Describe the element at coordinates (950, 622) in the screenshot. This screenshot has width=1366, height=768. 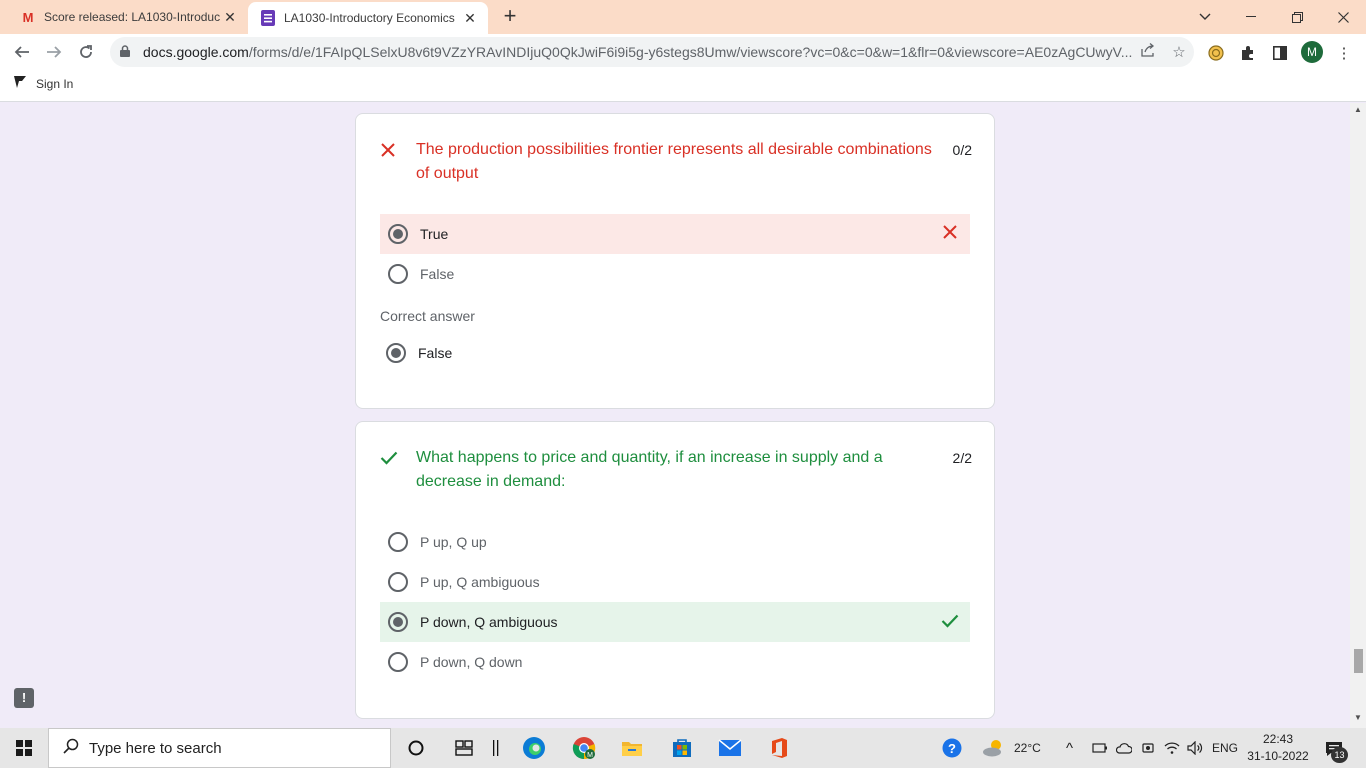
I see `right-check-icon` at that location.